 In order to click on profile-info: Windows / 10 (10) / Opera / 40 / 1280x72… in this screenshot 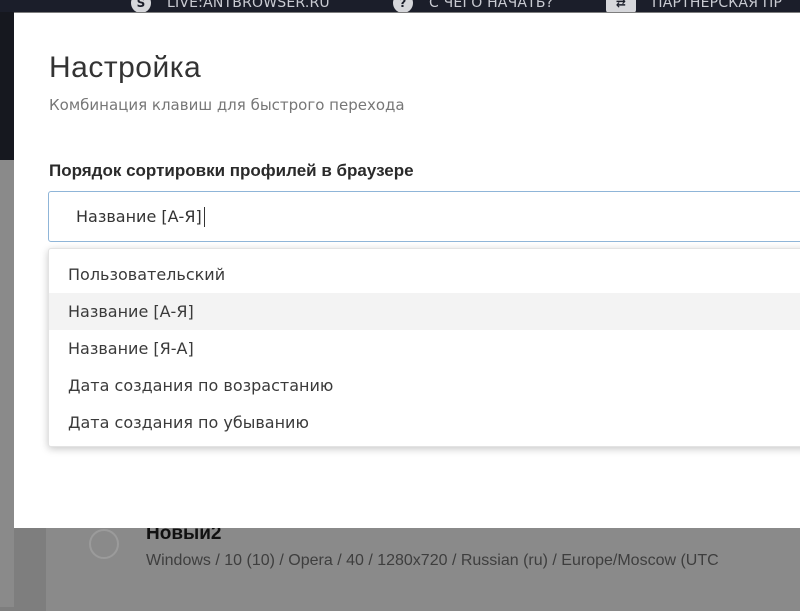, I will do `click(432, 560)`.